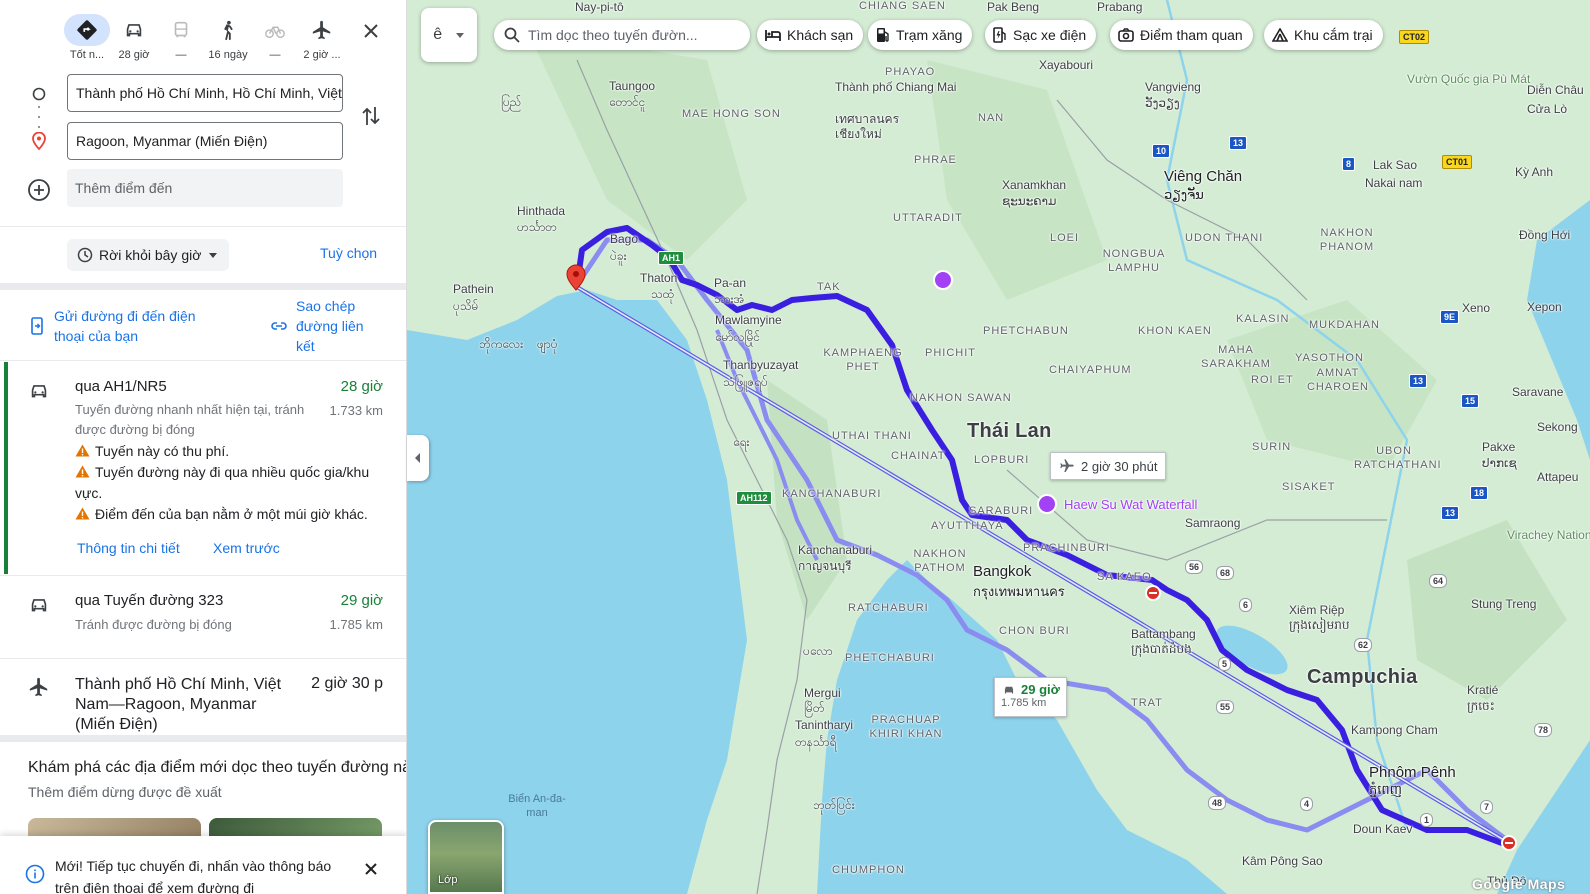 The height and width of the screenshot is (894, 1590). What do you see at coordinates (1538, 392) in the screenshot?
I see `town-label: Saravane` at bounding box center [1538, 392].